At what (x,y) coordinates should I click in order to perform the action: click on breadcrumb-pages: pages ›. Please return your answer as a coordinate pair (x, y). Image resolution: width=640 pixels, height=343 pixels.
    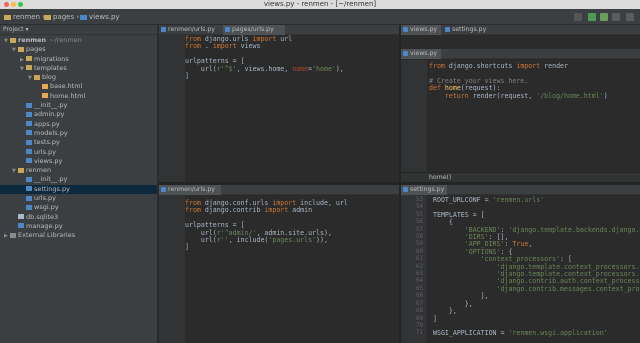
    Looking at the image, I should click on (61, 17).